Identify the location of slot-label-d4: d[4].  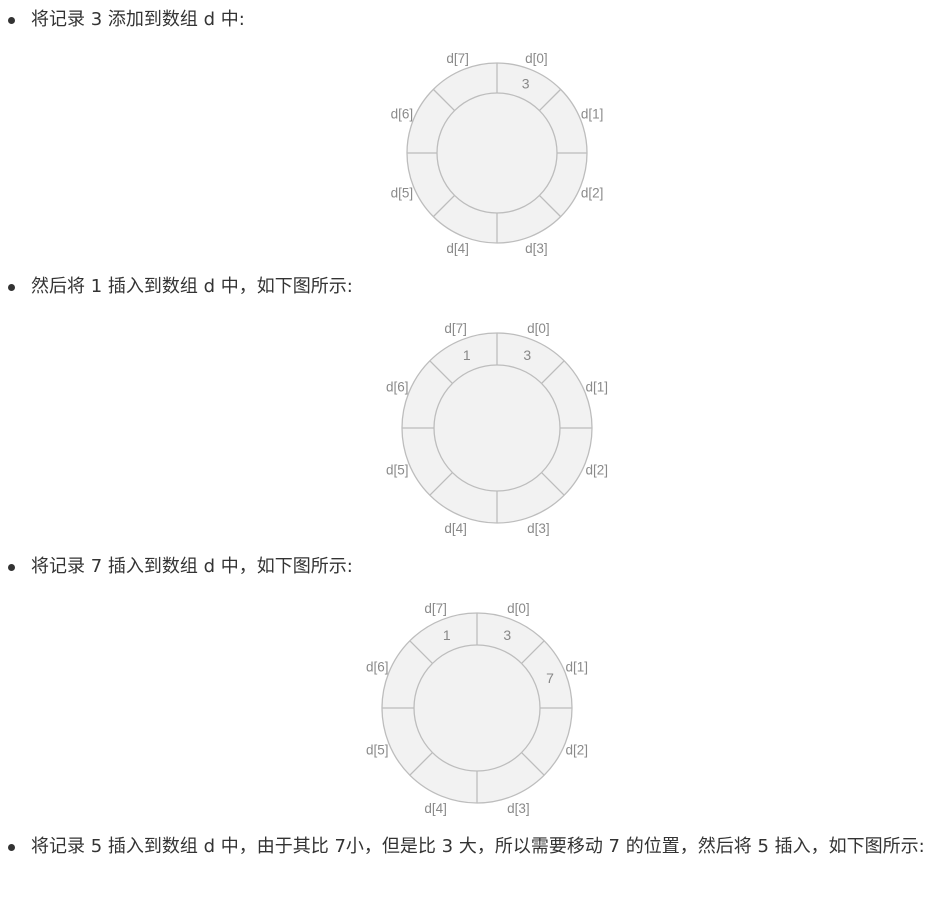
(435, 808).